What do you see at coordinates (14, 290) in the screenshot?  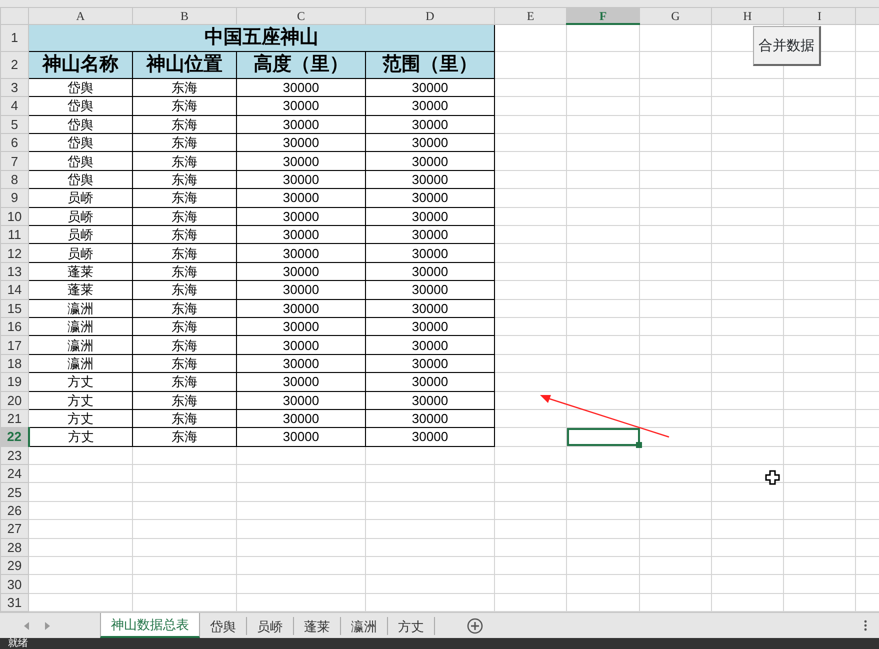 I see `row-header: 14` at bounding box center [14, 290].